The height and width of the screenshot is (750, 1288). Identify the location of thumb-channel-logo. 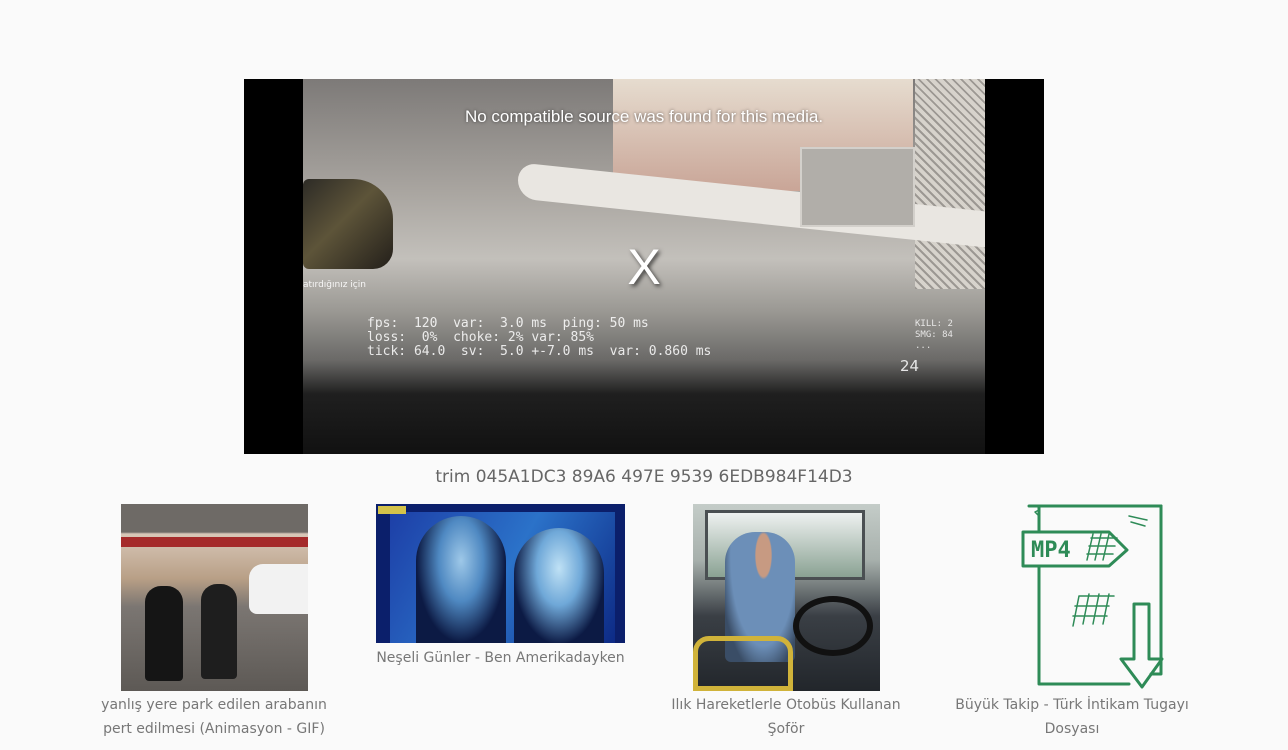
(392, 510).